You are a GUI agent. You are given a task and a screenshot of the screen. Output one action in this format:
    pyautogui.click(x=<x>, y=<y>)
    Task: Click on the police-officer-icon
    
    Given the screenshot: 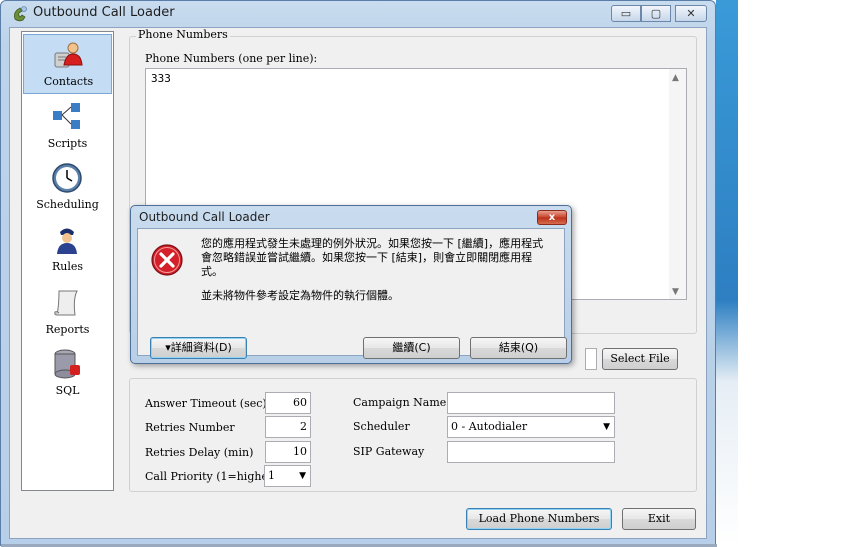 What is the action you would take?
    pyautogui.click(x=67, y=241)
    